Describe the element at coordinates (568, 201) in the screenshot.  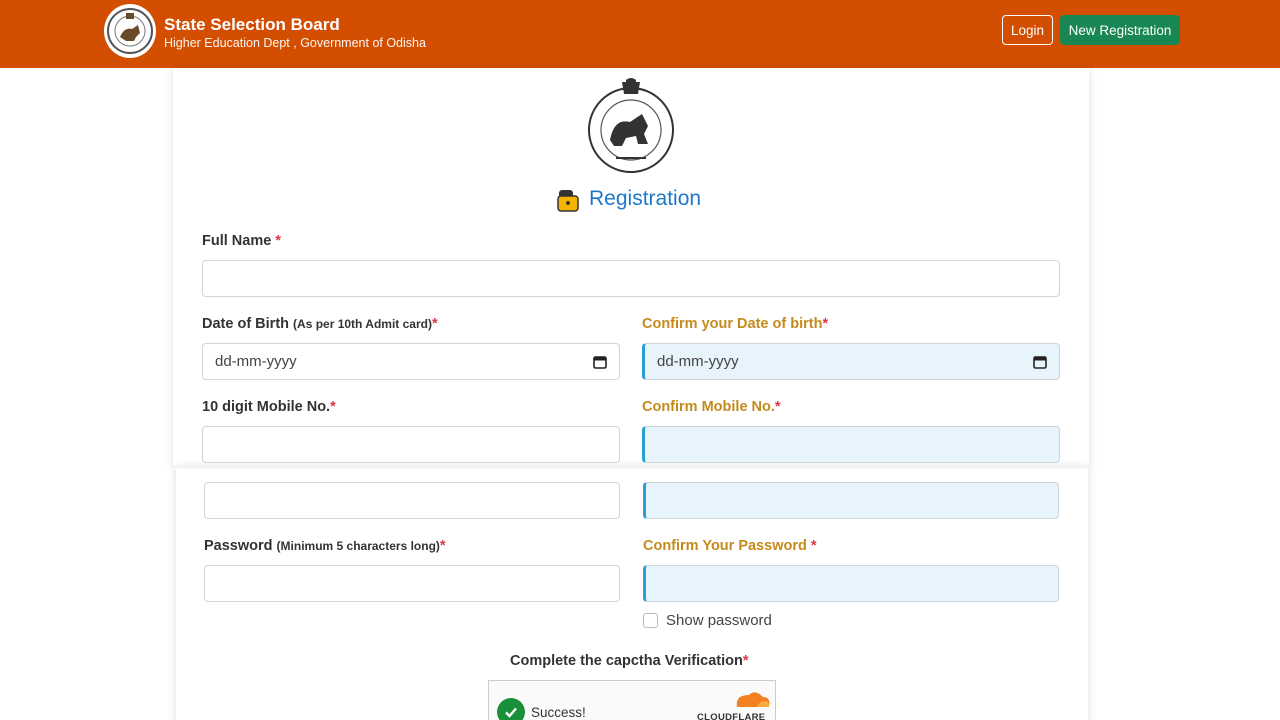
I see `user-lock-icon` at that location.